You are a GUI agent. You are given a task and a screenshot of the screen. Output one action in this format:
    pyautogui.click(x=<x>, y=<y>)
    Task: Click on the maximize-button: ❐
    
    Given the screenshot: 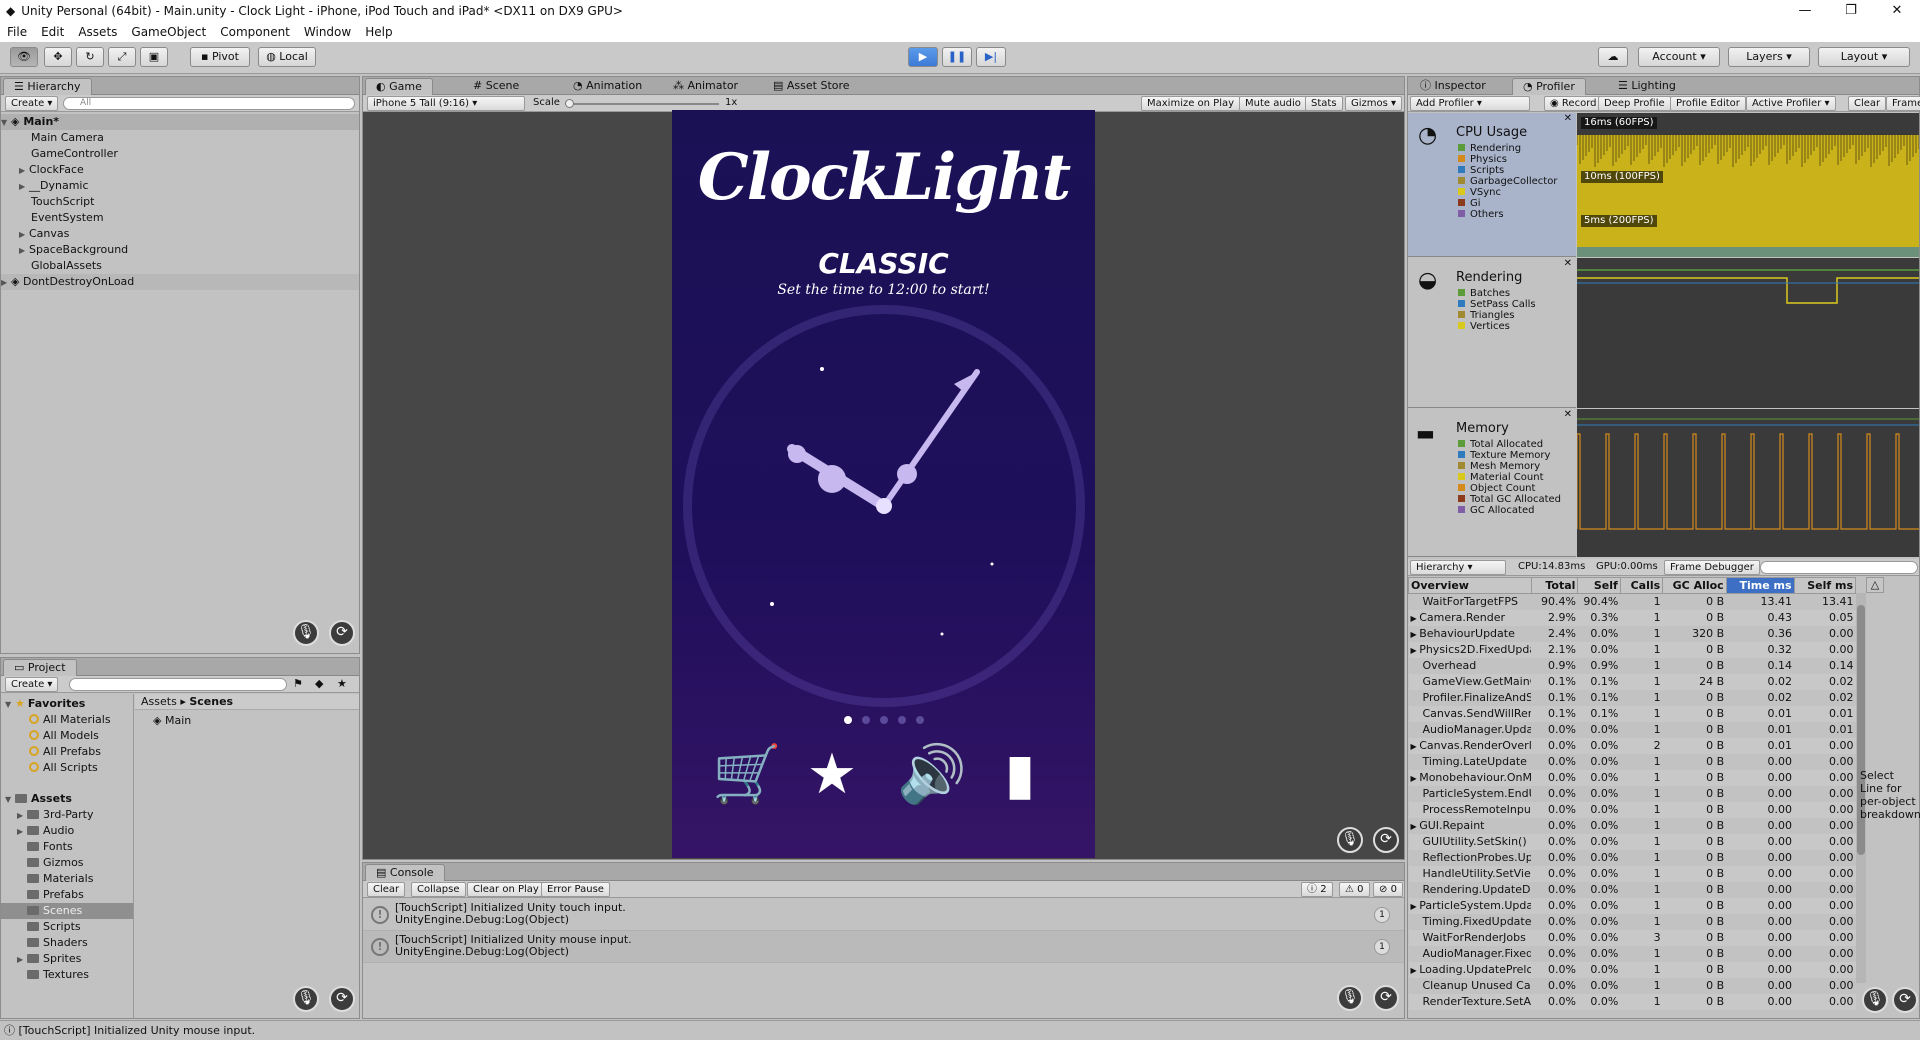 What is the action you would take?
    pyautogui.click(x=1851, y=11)
    